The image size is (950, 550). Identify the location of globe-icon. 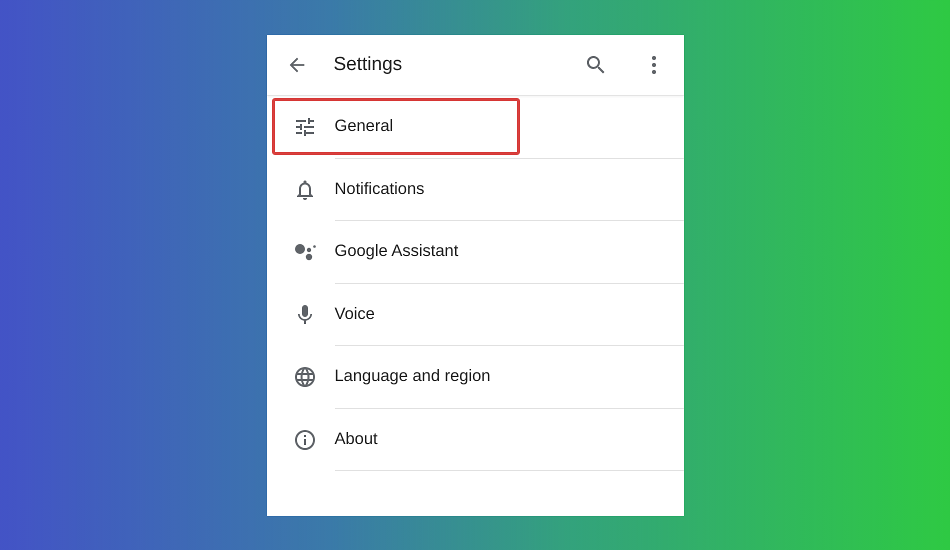
(304, 377).